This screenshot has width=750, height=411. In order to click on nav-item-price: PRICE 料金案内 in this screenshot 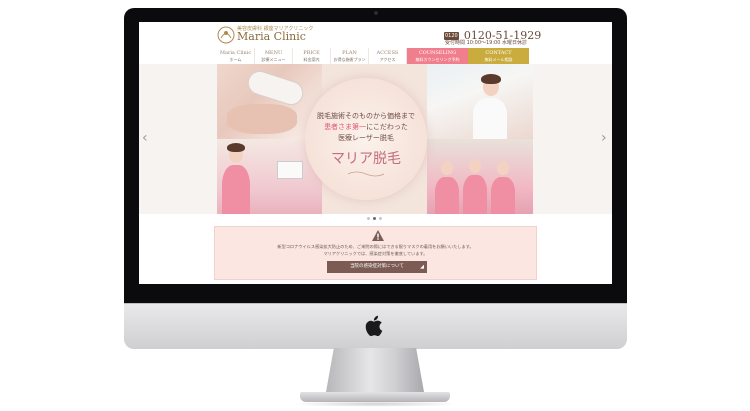, I will do `click(312, 56)`.